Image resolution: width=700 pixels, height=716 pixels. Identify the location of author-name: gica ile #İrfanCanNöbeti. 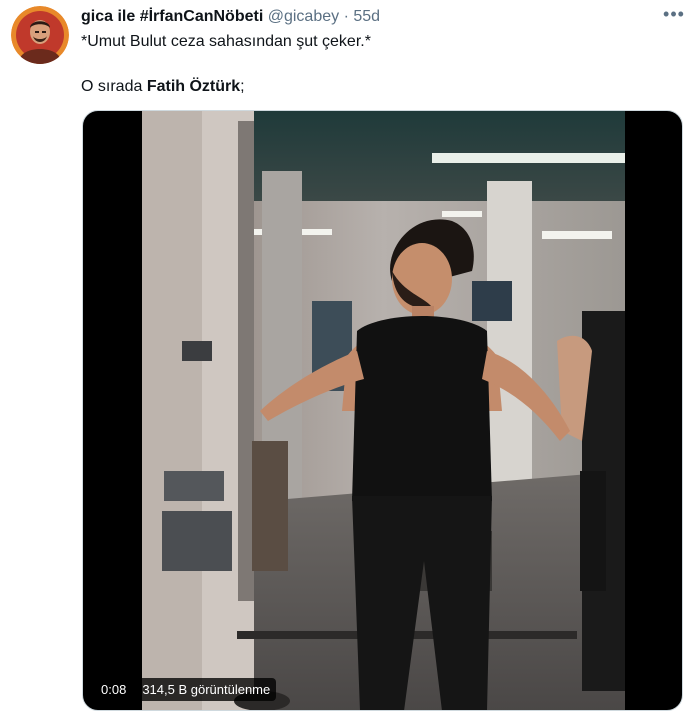
(172, 16).